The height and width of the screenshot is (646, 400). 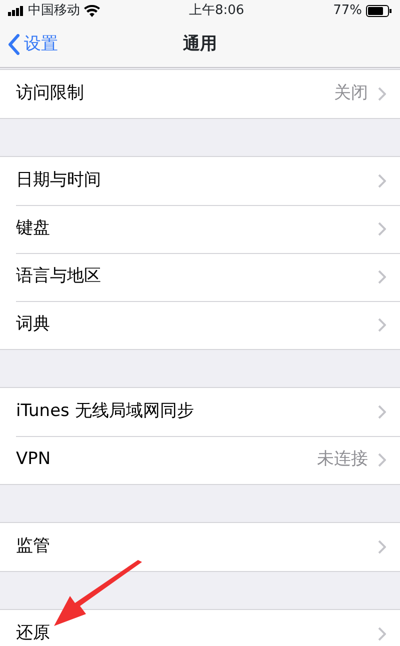 I want to click on row-label: iTunes 无线局域网同步, so click(x=105, y=412).